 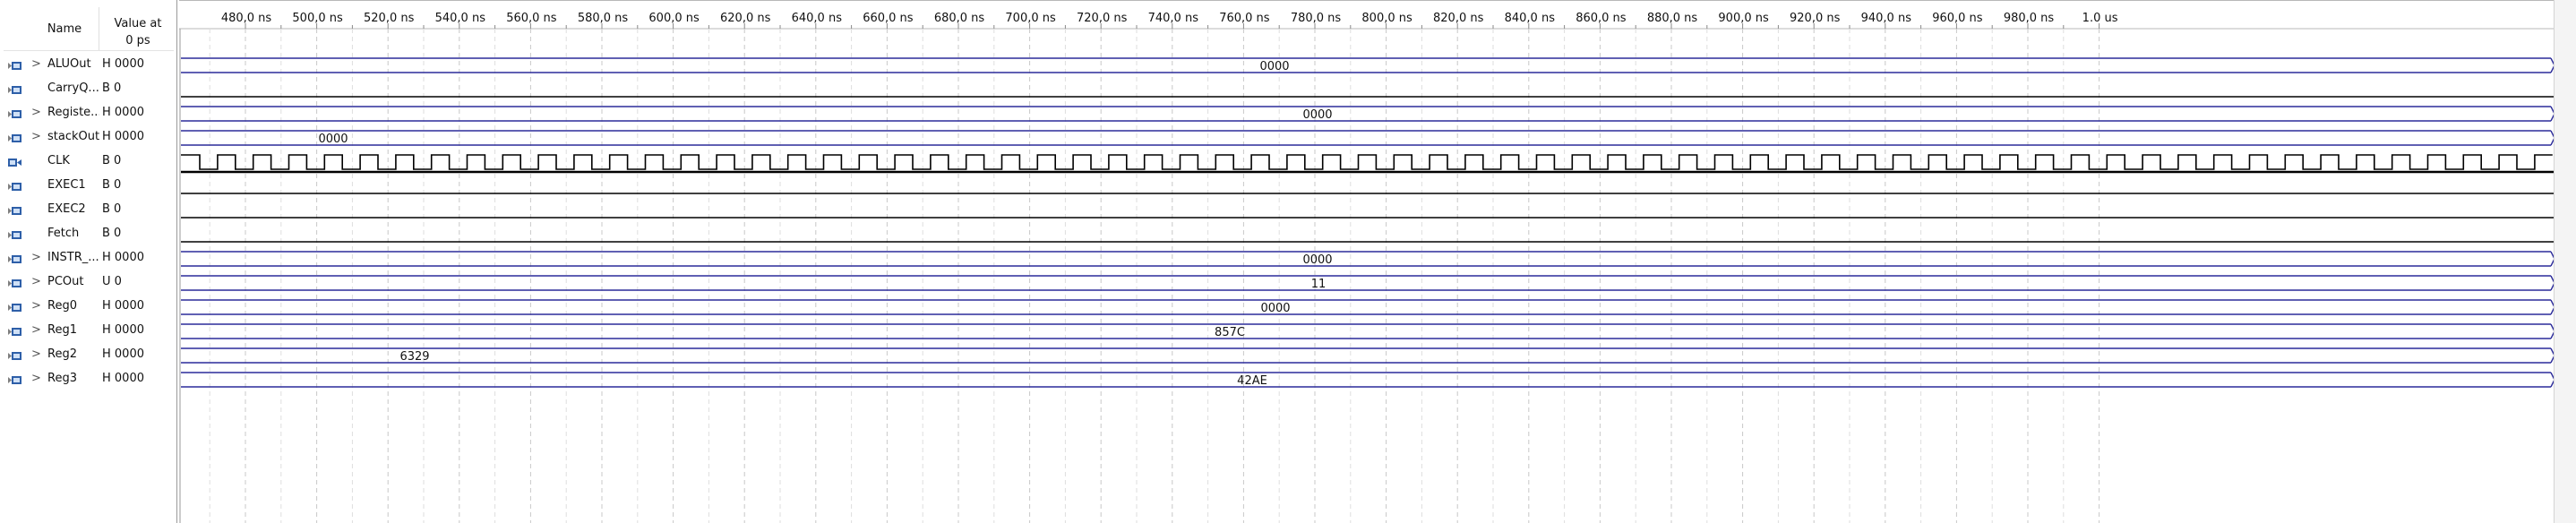 I want to click on signal-row: > ALUOut H 0000, so click(x=88, y=66).